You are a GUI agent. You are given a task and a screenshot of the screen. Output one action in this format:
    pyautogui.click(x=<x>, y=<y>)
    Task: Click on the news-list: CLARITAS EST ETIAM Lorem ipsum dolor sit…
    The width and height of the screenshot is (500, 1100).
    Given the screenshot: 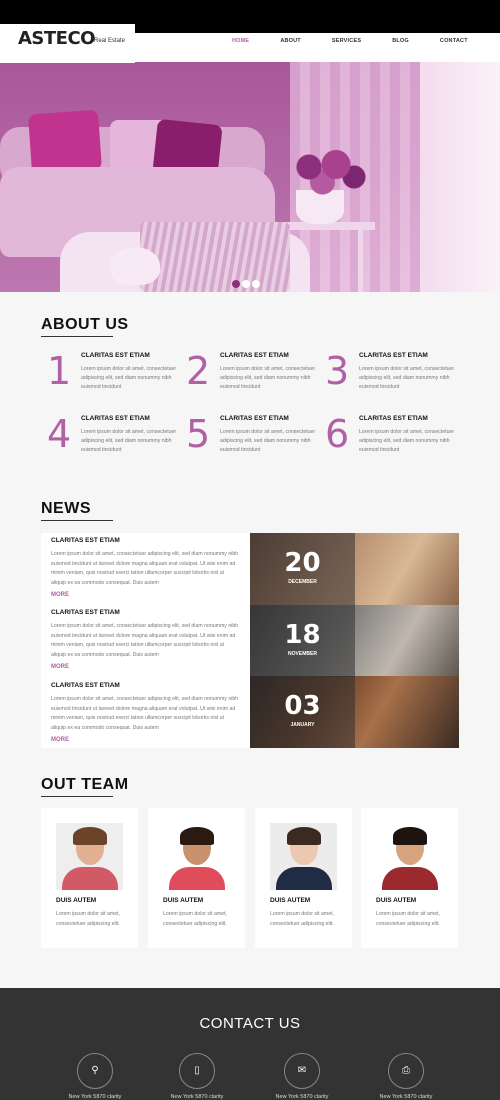 What is the action you would take?
    pyautogui.click(x=145, y=640)
    